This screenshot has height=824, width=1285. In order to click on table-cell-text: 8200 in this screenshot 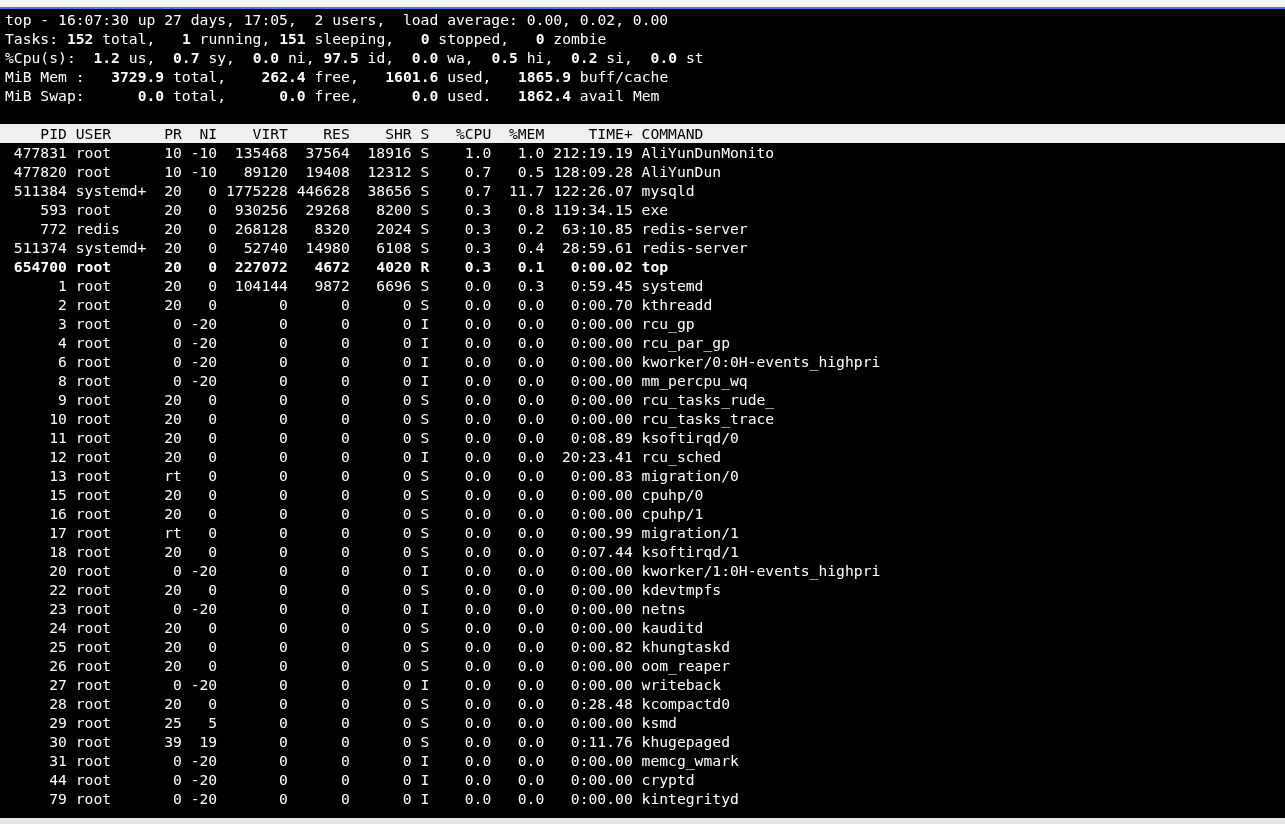, I will do `click(393, 209)`.